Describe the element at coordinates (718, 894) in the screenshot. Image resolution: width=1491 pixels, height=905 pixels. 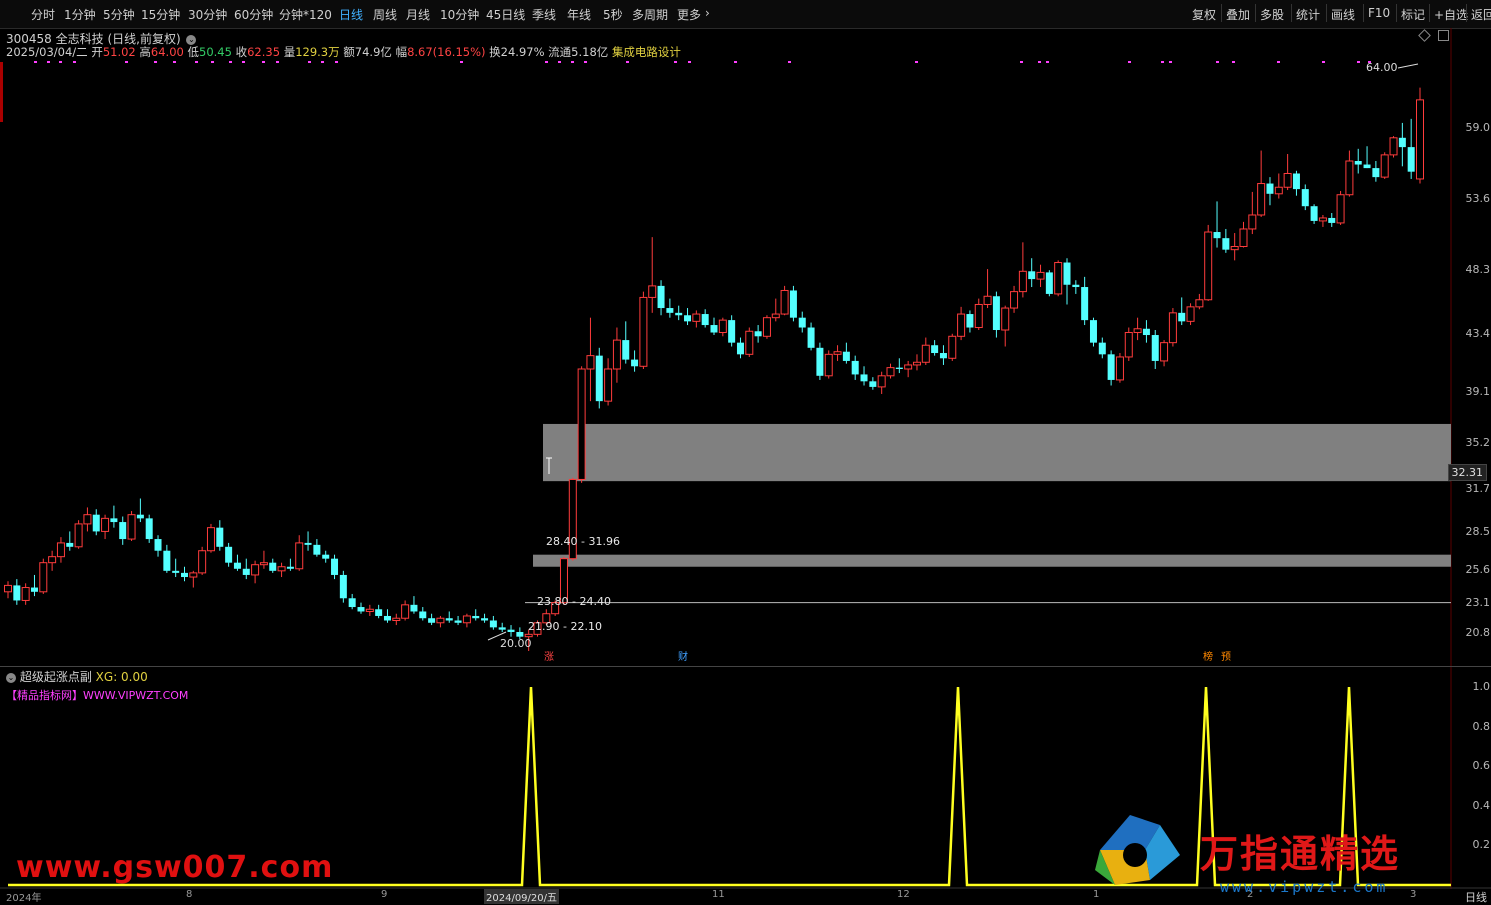
I see `date-tick: 11` at that location.